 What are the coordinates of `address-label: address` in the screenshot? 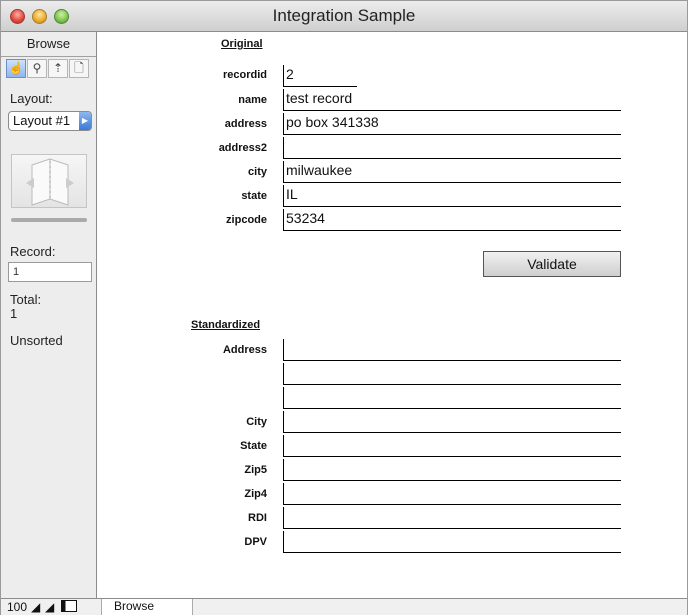 It's located at (245, 124).